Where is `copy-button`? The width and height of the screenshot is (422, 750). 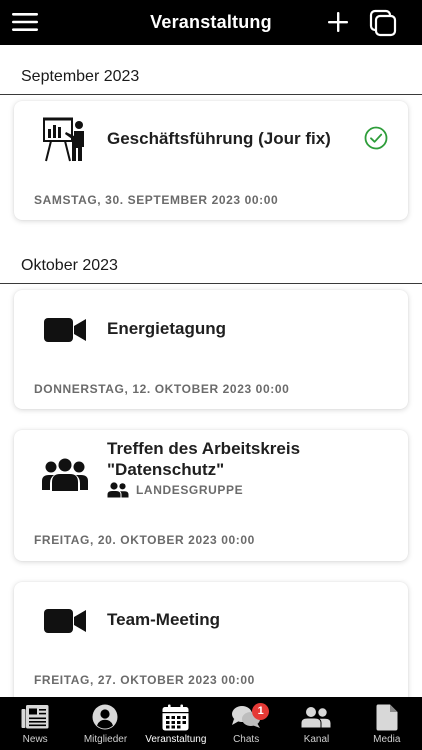
copy-button is located at coordinates (383, 23).